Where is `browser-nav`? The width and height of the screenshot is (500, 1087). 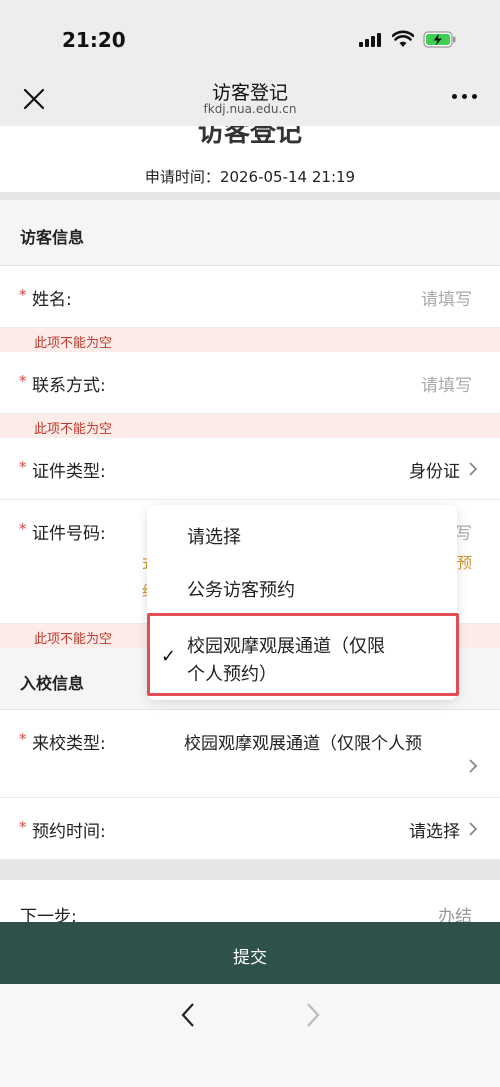 browser-nav is located at coordinates (250, 1035).